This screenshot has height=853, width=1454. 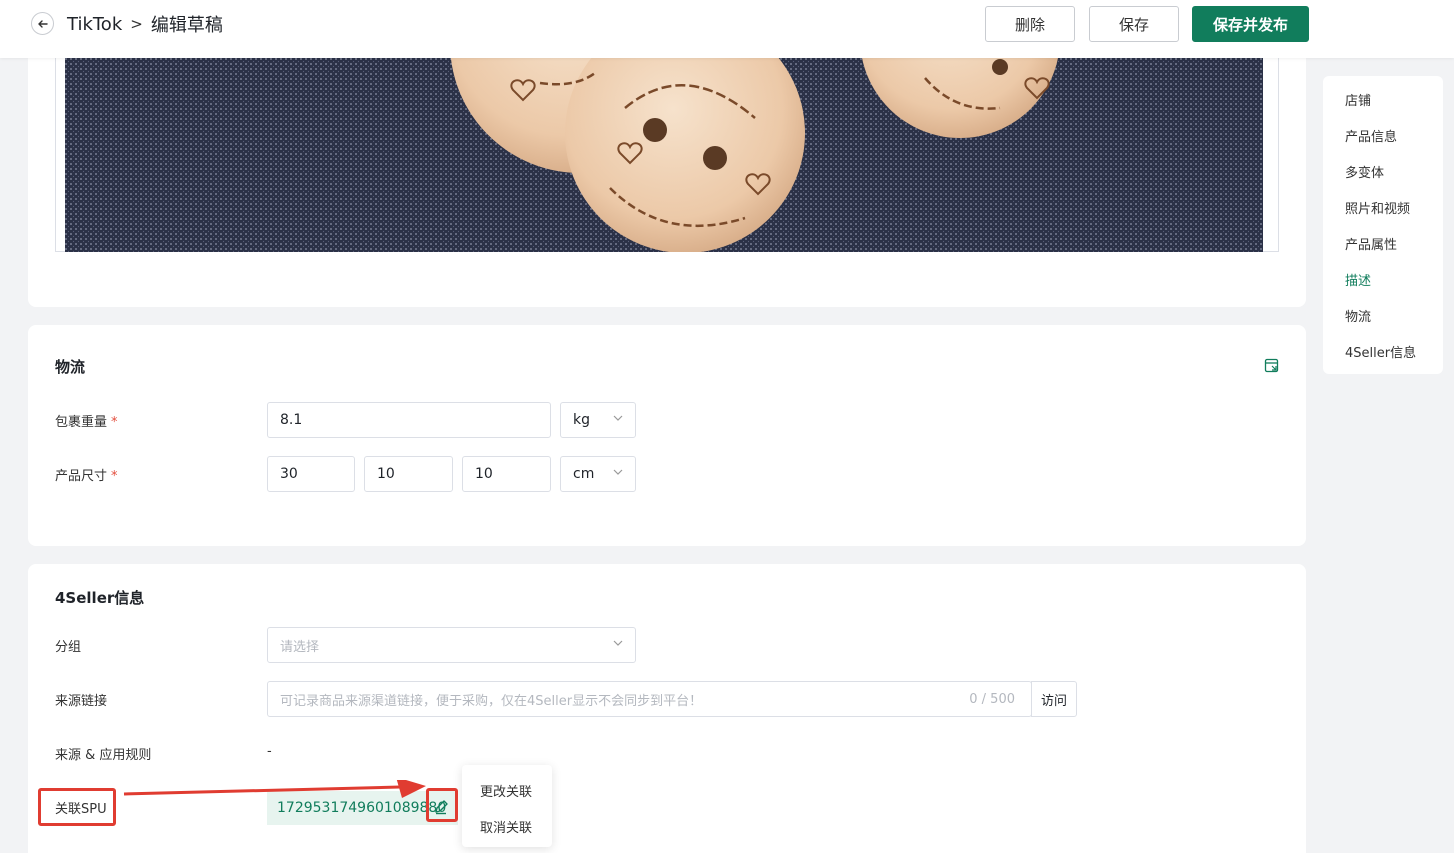 I want to click on source-link-count: 0 / 500, so click(x=992, y=699).